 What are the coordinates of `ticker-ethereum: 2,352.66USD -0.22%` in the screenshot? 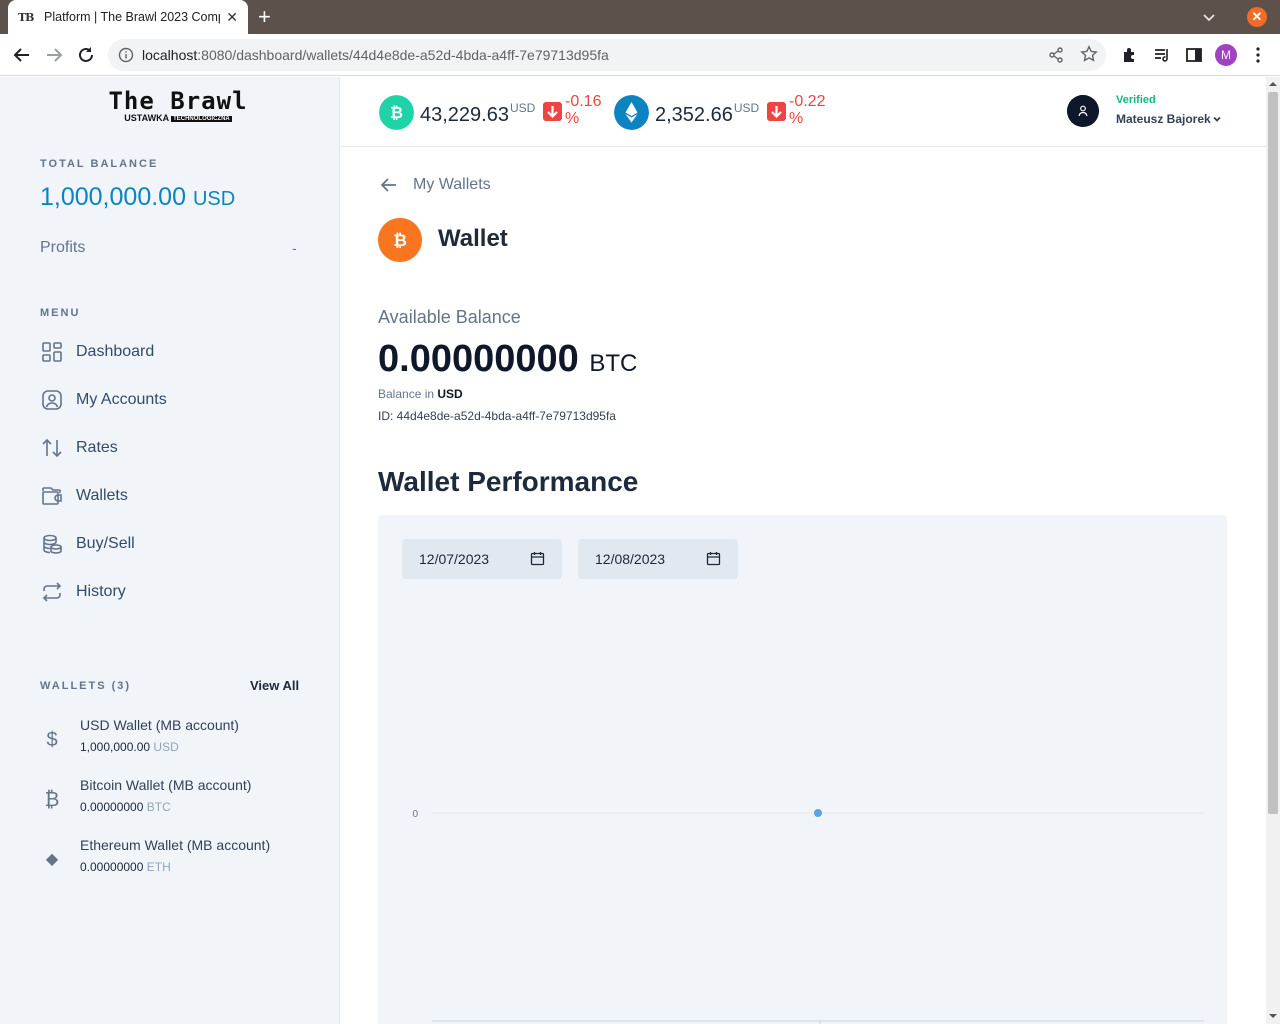 It's located at (729, 112).